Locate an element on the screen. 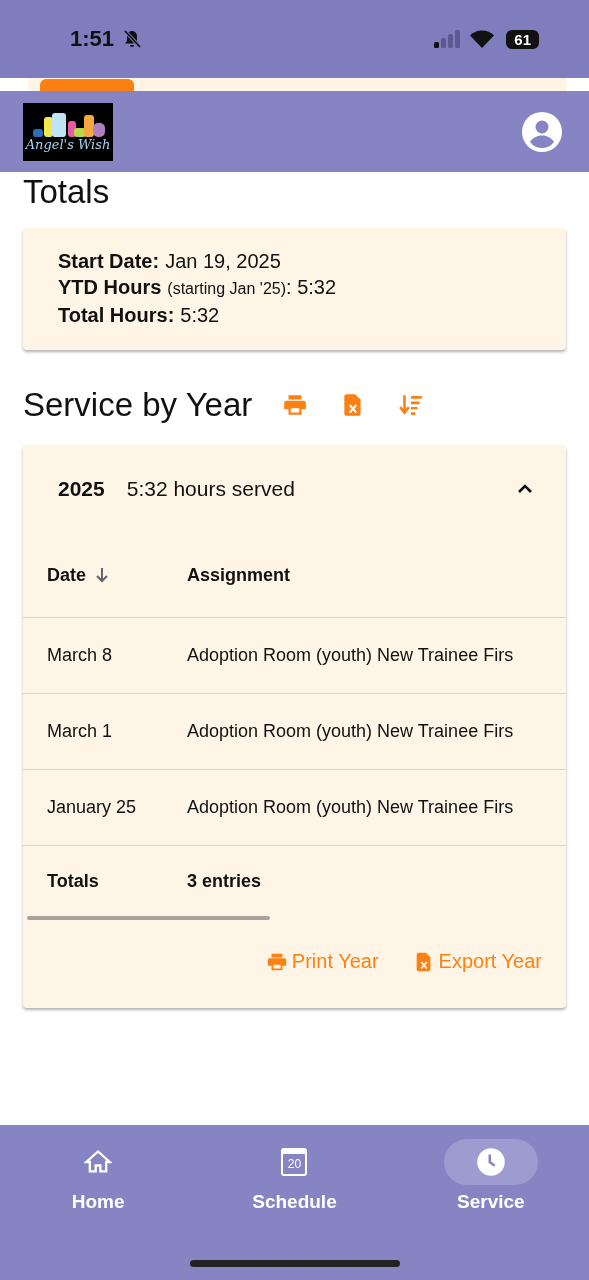  clock-icon is located at coordinates (490, 1162).